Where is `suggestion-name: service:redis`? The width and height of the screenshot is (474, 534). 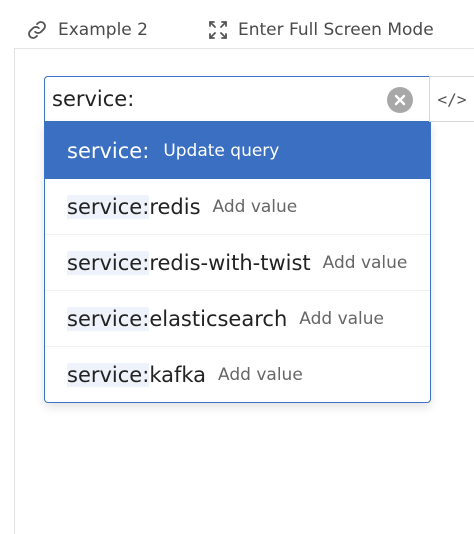
suggestion-name: service:redis is located at coordinates (134, 206).